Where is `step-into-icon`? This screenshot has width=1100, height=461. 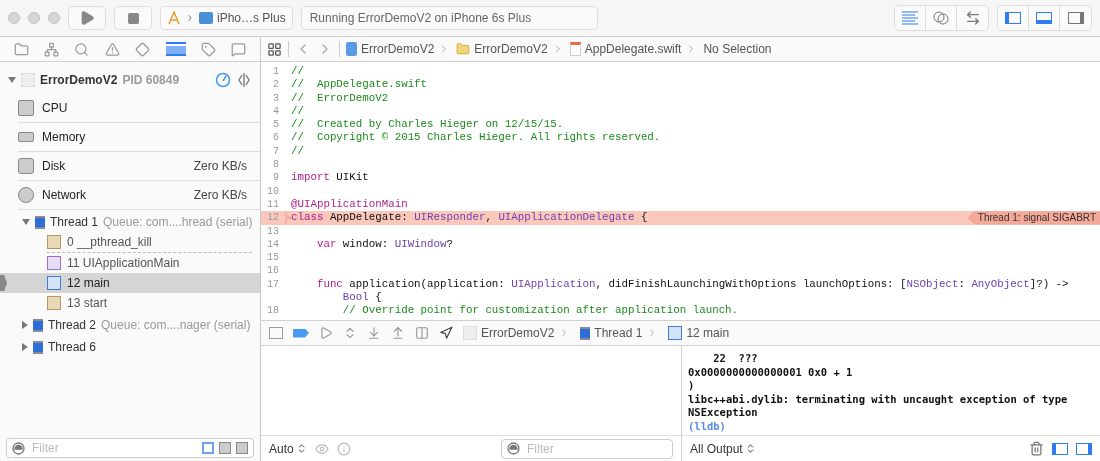
step-into-icon is located at coordinates (374, 333).